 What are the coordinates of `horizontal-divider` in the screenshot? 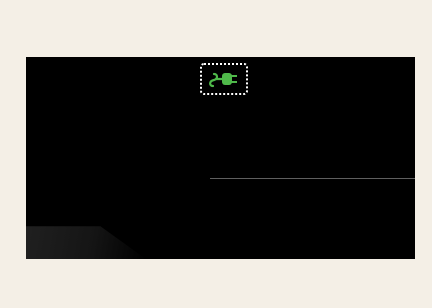 It's located at (312, 178).